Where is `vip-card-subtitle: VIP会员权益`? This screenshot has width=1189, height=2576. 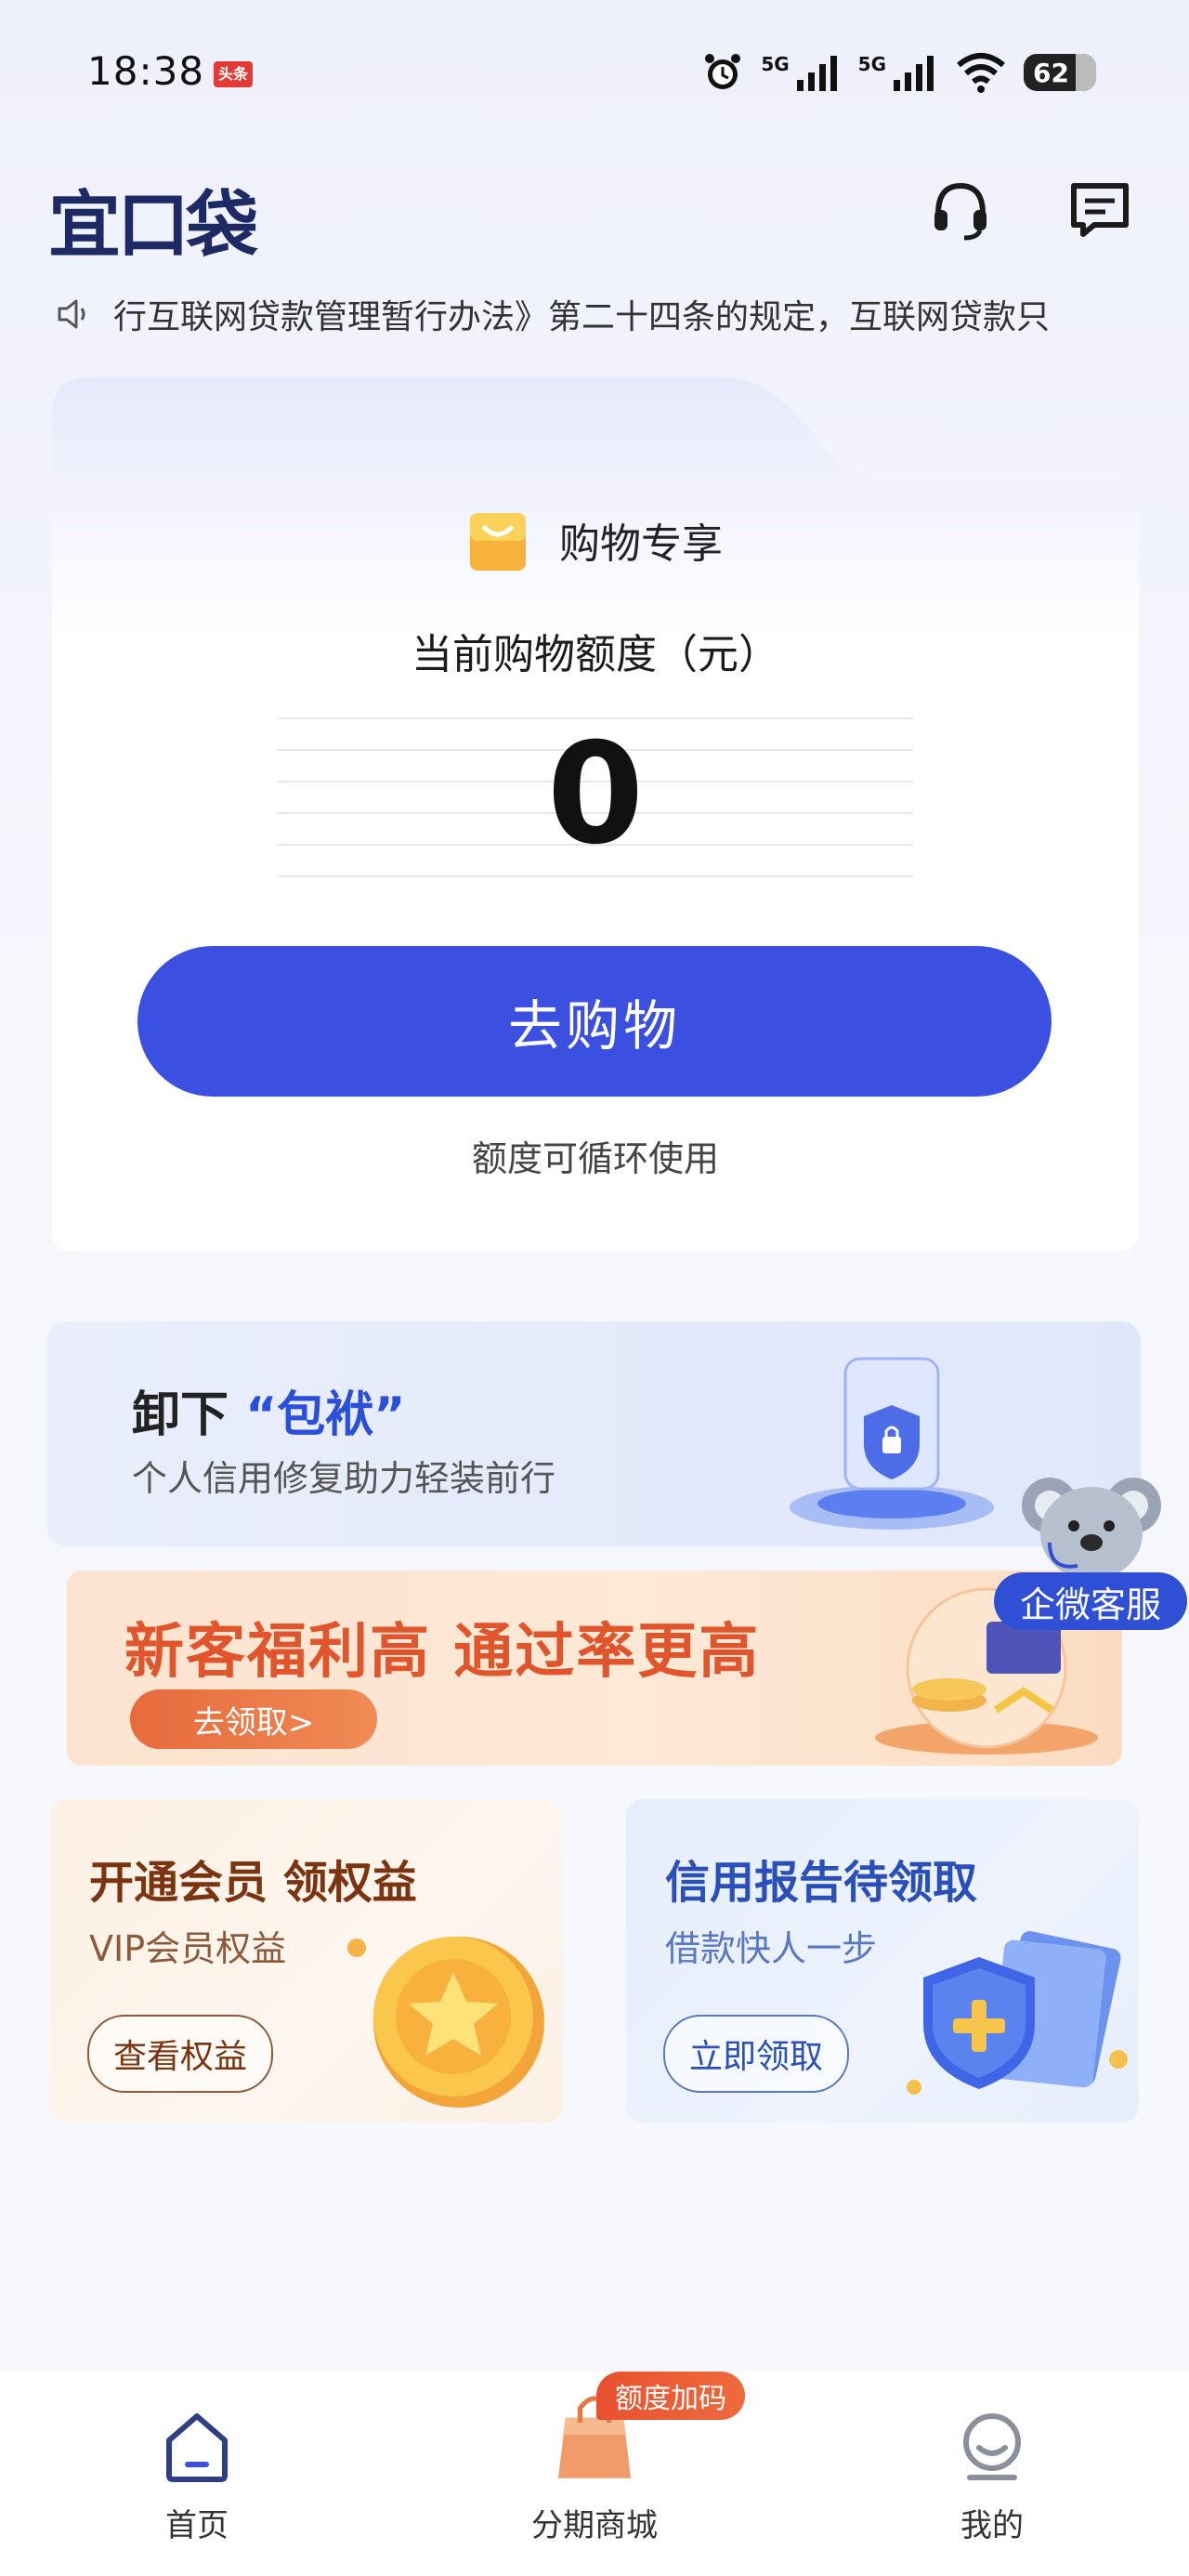
vip-card-subtitle: VIP会员权益 is located at coordinates (188, 1948).